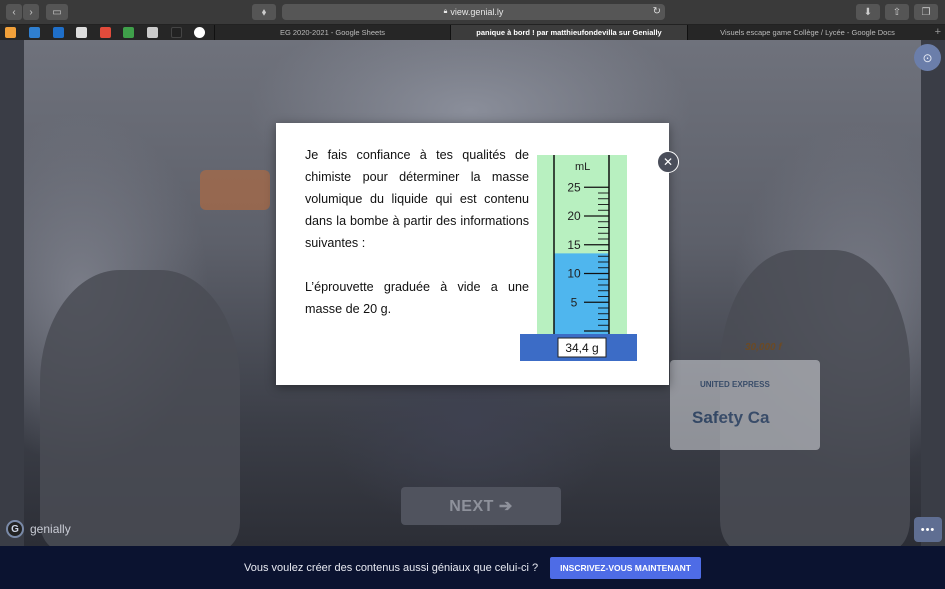 The height and width of the screenshot is (589, 945). Describe the element at coordinates (735, 384) in the screenshot. I see `safety-brand: UNITED EXPRESS` at that location.